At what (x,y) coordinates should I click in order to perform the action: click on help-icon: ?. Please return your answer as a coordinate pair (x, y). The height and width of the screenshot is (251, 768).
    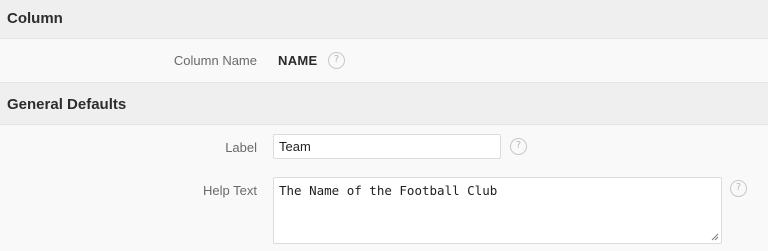
    Looking at the image, I should click on (336, 60).